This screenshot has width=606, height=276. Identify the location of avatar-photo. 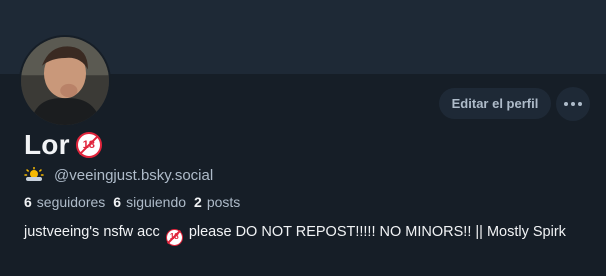
(65, 81).